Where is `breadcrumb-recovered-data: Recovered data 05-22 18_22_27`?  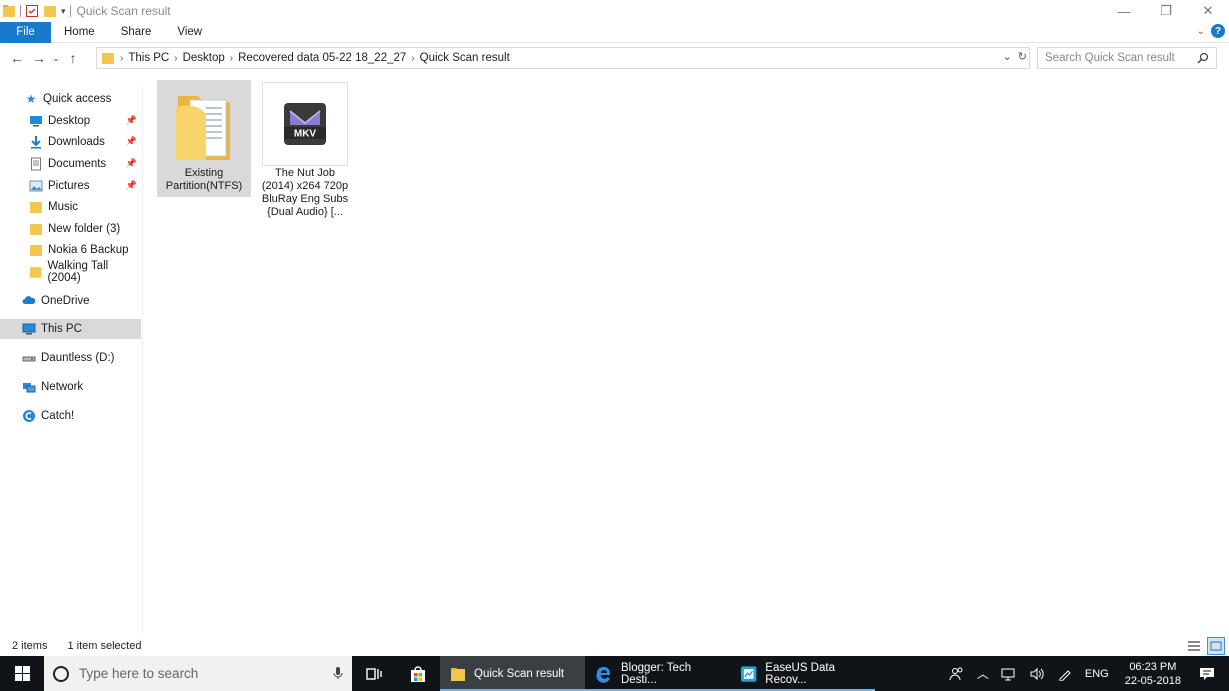 breadcrumb-recovered-data: Recovered data 05-22 18_22_27 is located at coordinates (322, 58).